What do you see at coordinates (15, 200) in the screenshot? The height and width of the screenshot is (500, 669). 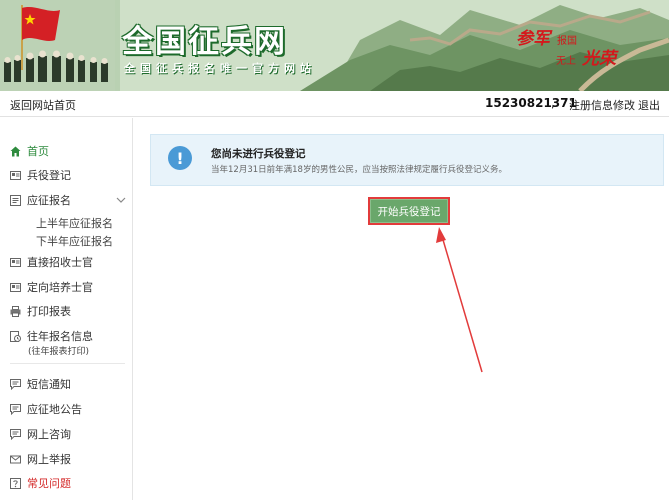 I see `form-icon` at bounding box center [15, 200].